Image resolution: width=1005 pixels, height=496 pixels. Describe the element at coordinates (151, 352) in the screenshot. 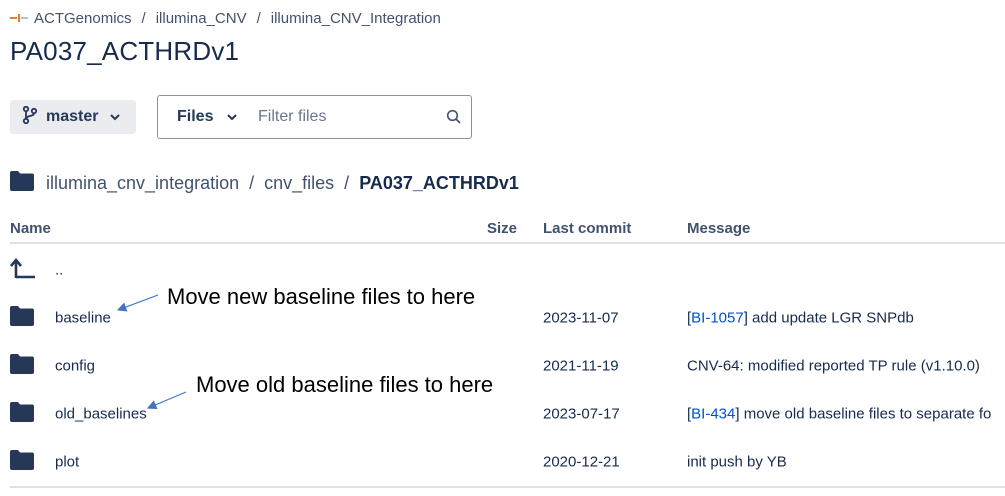

I see `annotation-arrows` at that location.